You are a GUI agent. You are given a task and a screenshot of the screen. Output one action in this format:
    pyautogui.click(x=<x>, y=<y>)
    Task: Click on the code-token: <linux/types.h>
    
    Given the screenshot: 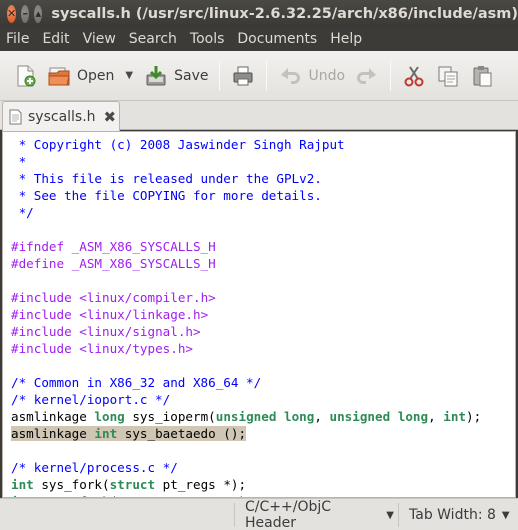 What is the action you would take?
    pyautogui.click(x=136, y=348)
    